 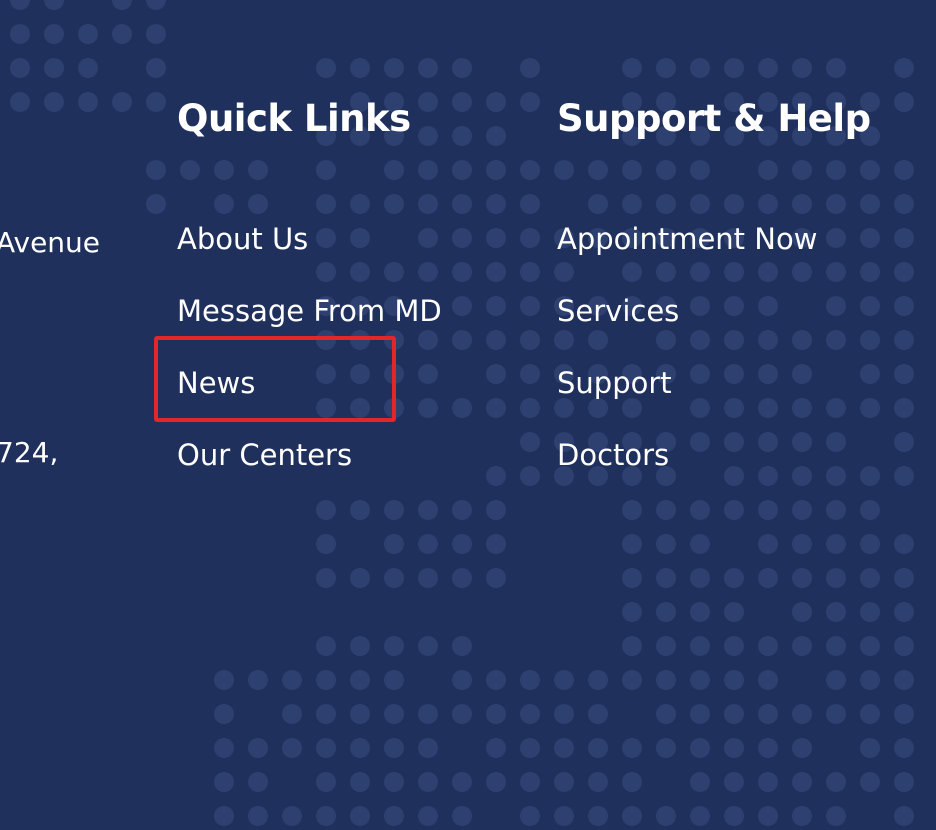 I want to click on appointment-now-link: Appointment Now, so click(x=687, y=239).